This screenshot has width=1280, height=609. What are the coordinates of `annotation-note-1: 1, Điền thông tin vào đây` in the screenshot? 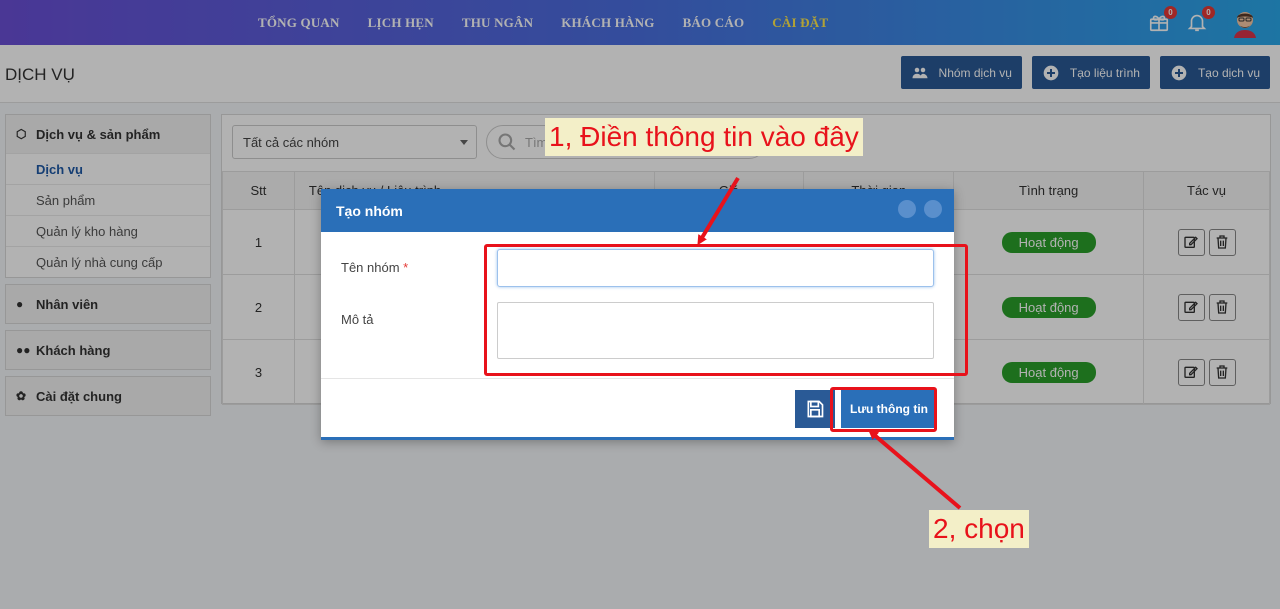 It's located at (704, 137).